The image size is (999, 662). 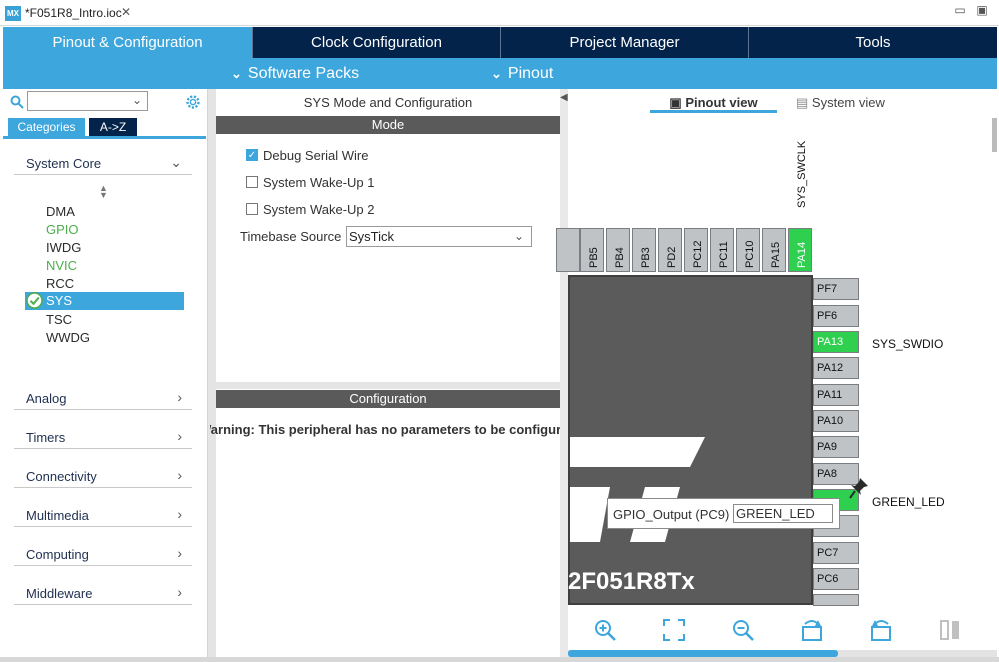 I want to click on signal-label-green-led: GREEN_LED, so click(x=908, y=502).